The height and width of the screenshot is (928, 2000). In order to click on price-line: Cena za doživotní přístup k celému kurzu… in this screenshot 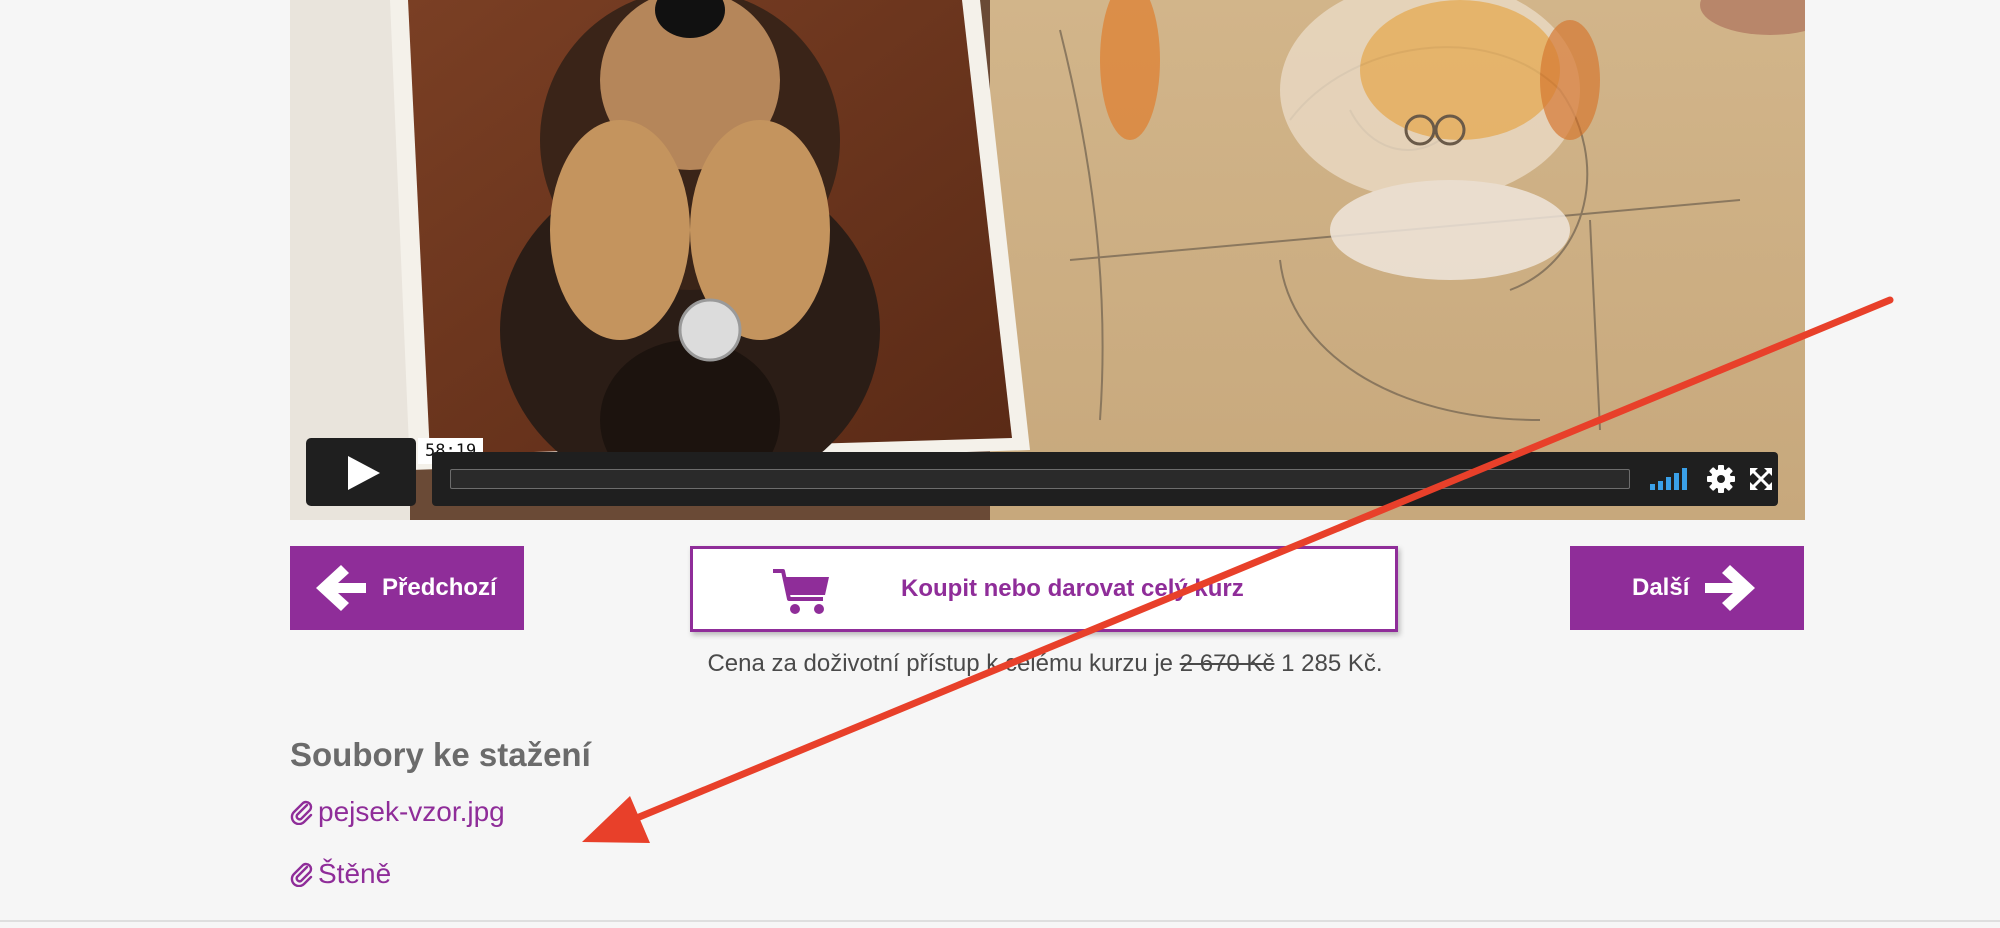, I will do `click(1000, 664)`.